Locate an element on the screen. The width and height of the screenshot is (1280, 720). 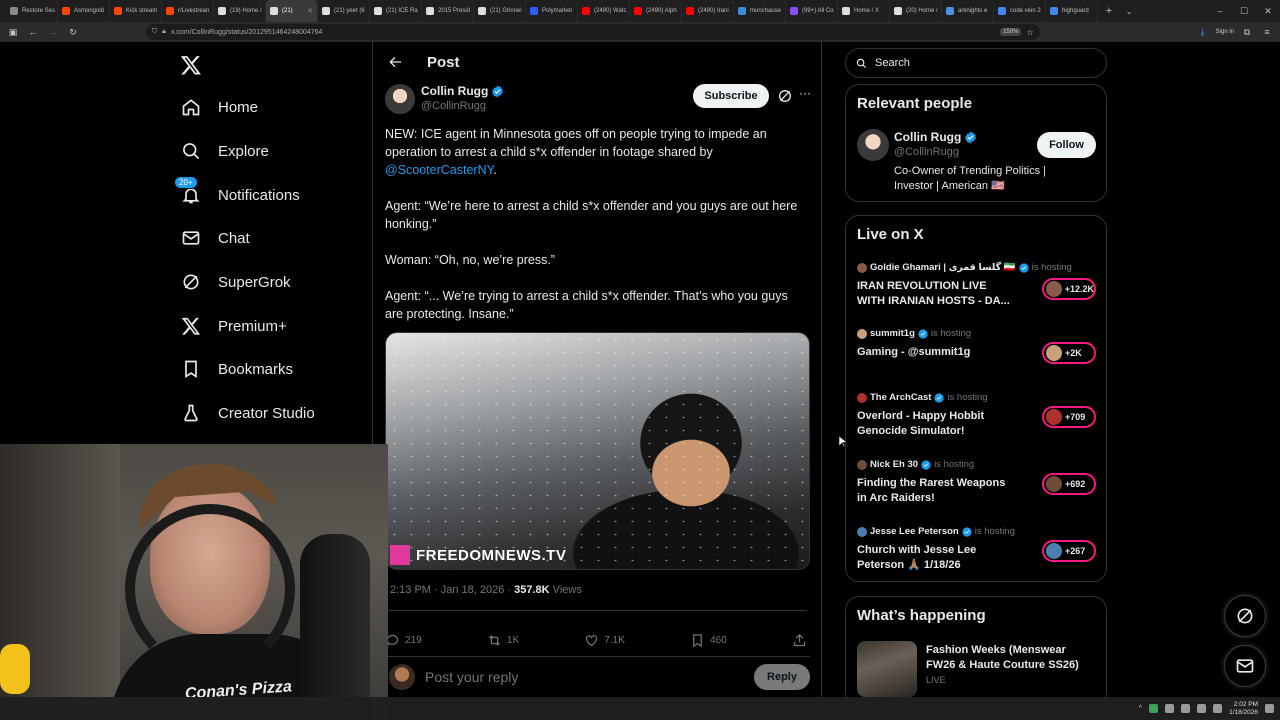
zoom-level: 150% is located at coordinates (1011, 32).